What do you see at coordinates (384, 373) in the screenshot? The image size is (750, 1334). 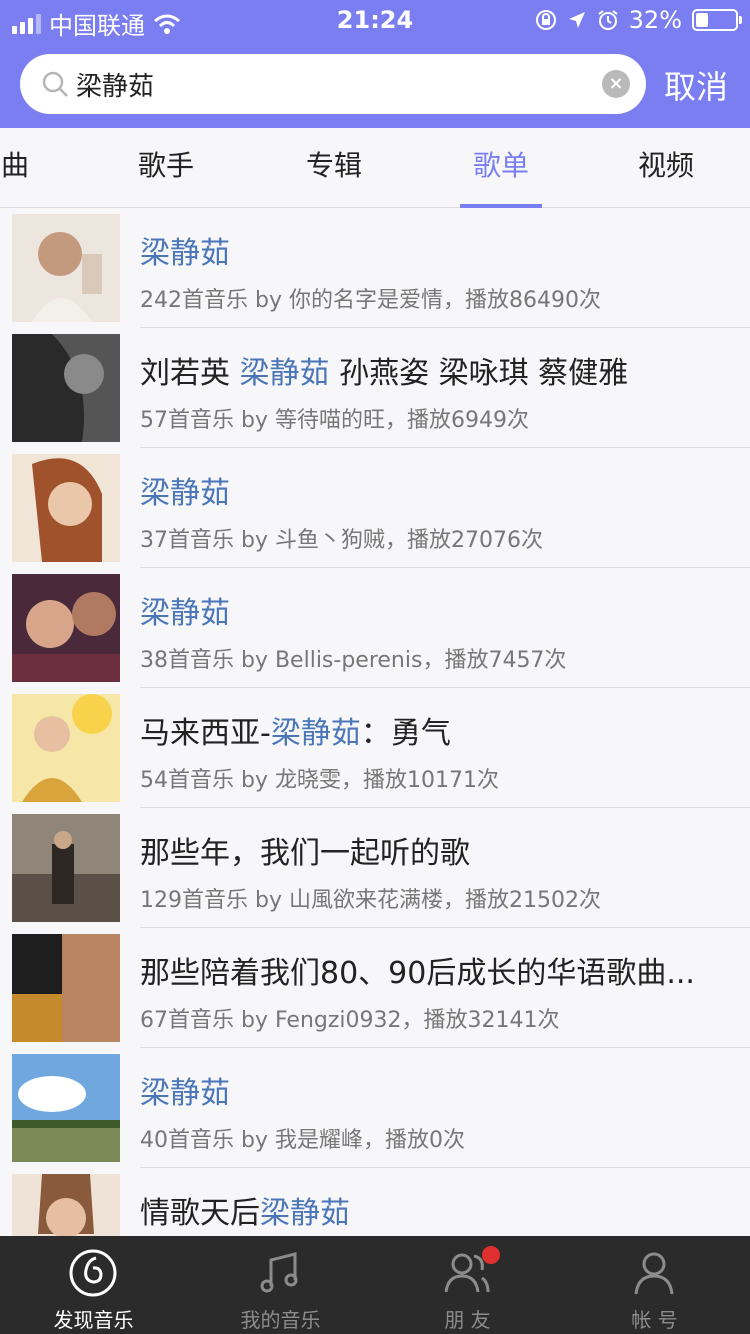 I see `playlist-title: 刘若英 梁静茹 孙燕姿 梁咏琪 蔡健雅` at bounding box center [384, 373].